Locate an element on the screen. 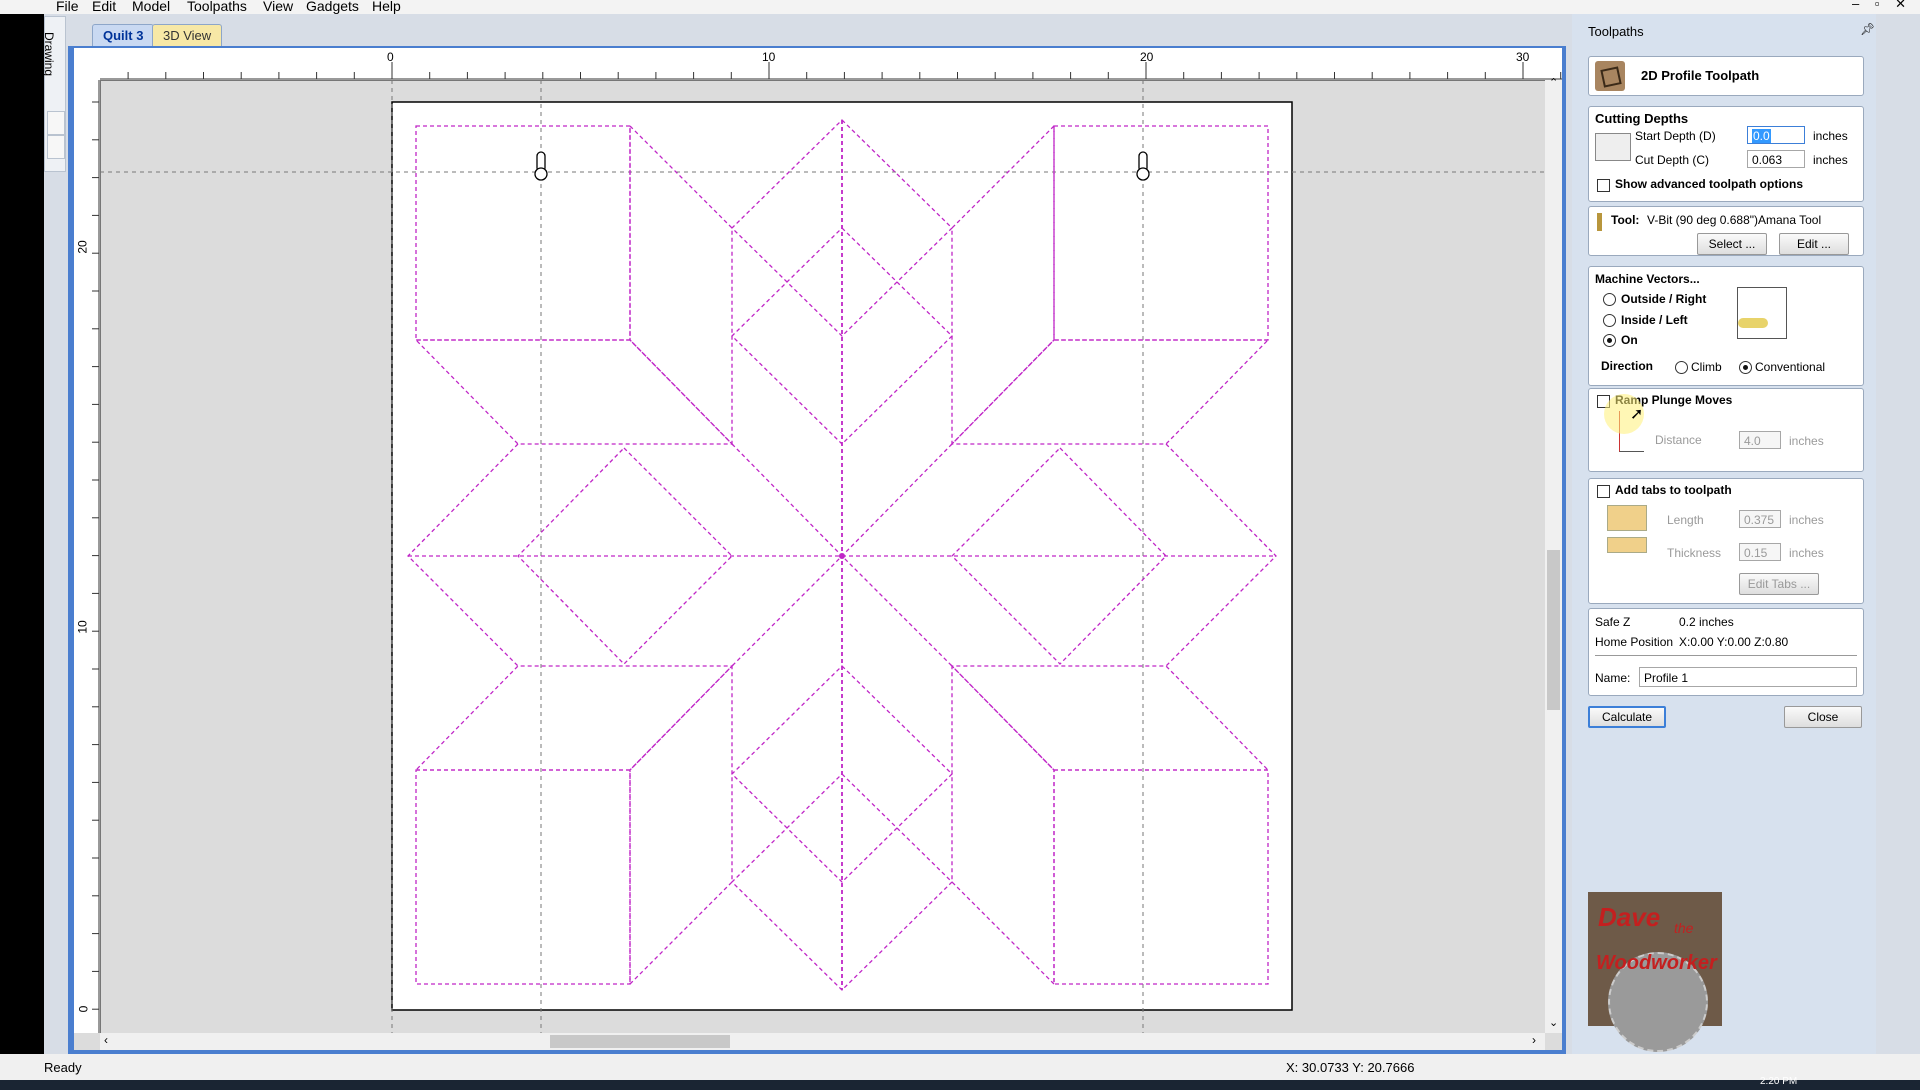 The width and height of the screenshot is (1920, 1090). toolpath-name-input: Profile 1 is located at coordinates (1748, 677).